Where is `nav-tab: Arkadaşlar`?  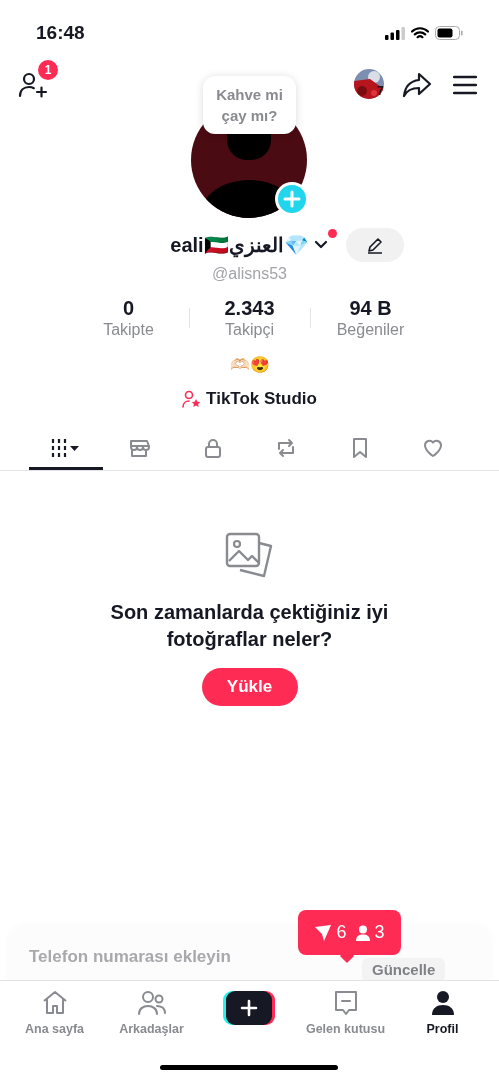
nav-tab: Arkadaşlar is located at coordinates (151, 1014).